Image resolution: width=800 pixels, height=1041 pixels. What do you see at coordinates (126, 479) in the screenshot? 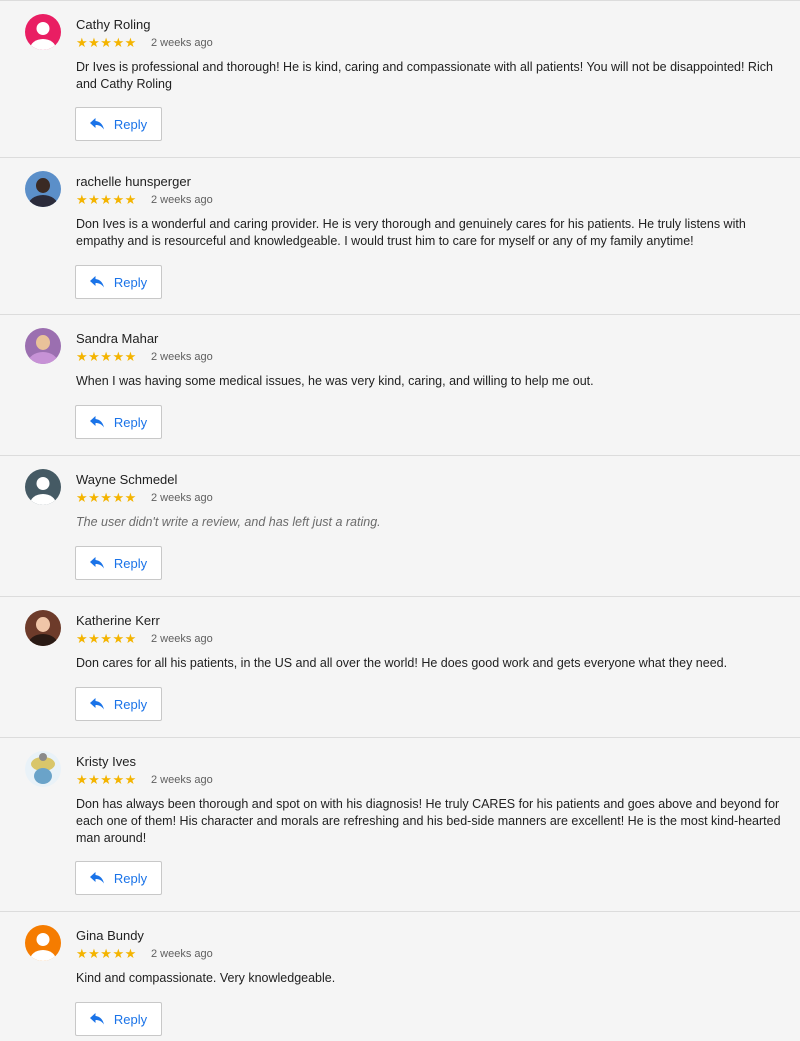
I see `reviewer-name: Wayne Schmedel` at bounding box center [126, 479].